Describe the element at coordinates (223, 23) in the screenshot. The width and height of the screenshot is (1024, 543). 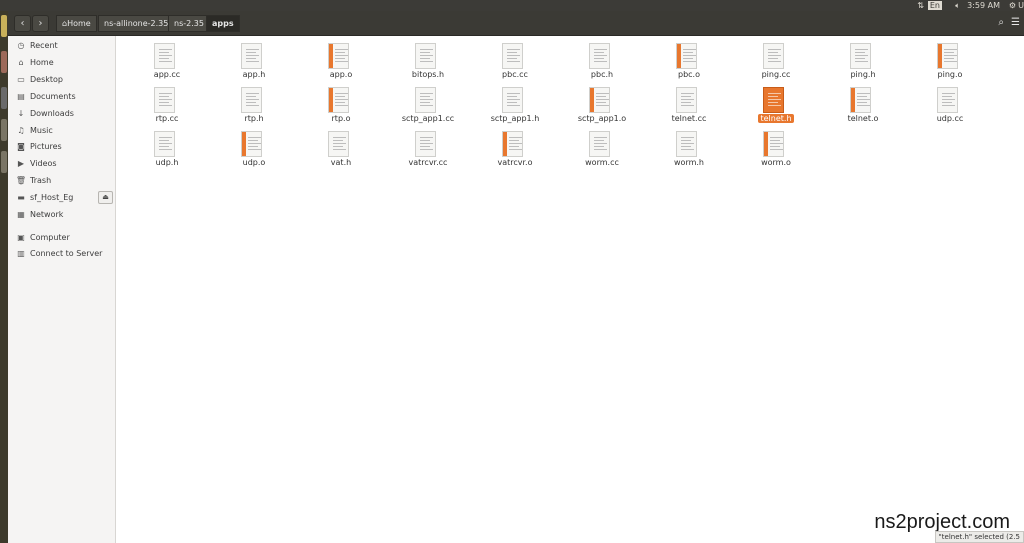
I see `breadcrumb-apps: apps` at that location.